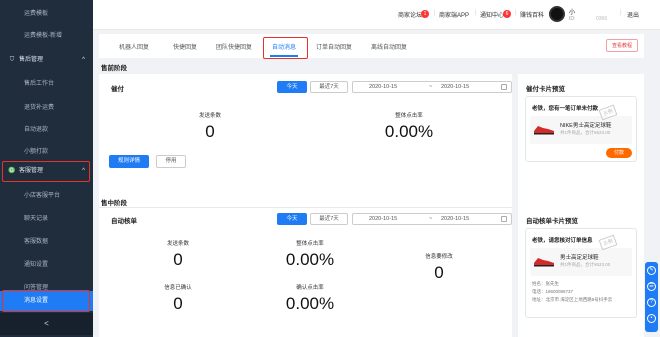 The width and height of the screenshot is (660, 337). What do you see at coordinates (46, 84) in the screenshot?
I see `sidebar-item-aftersale-workbench: 售后工作台` at bounding box center [46, 84].